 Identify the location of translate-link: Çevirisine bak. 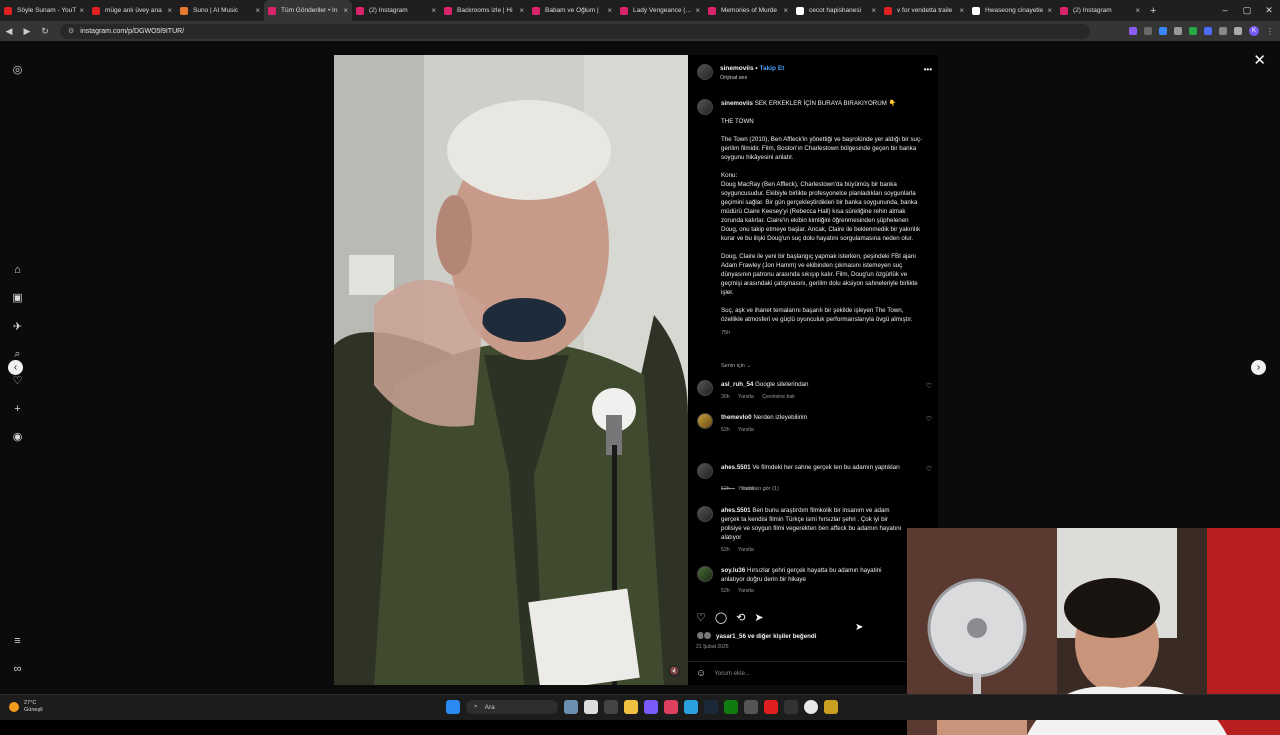
(778, 397).